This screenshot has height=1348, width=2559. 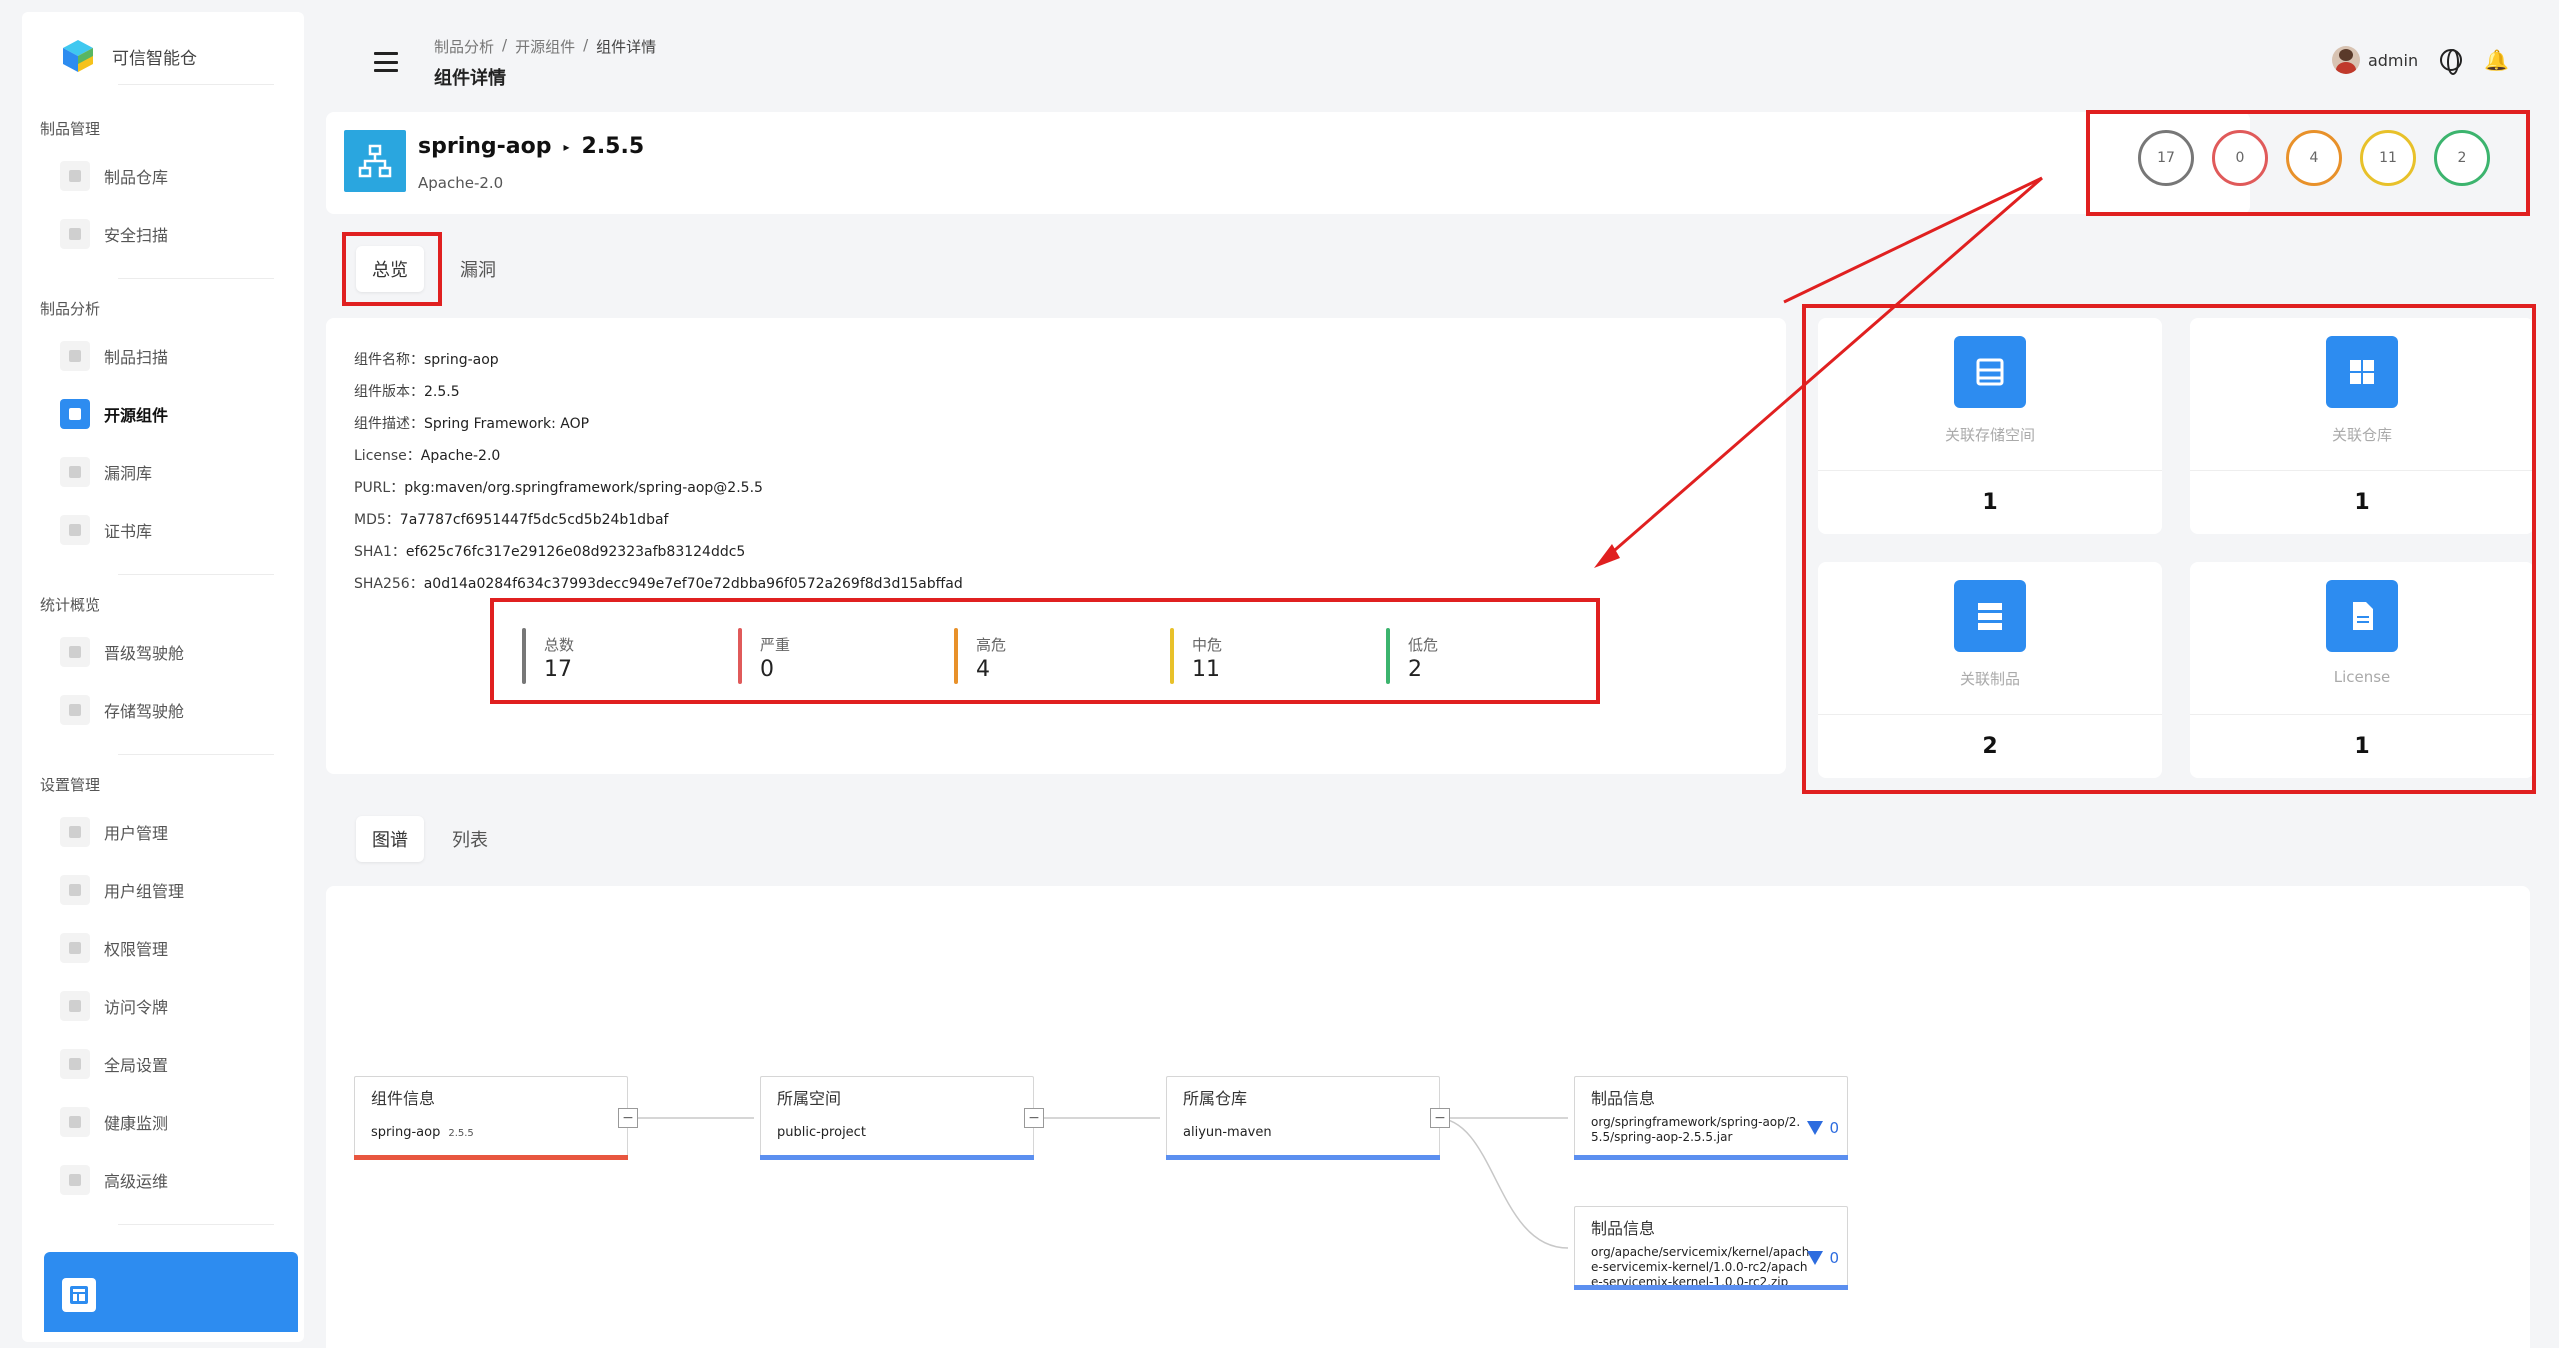 I want to click on user-name: admin, so click(x=2393, y=60).